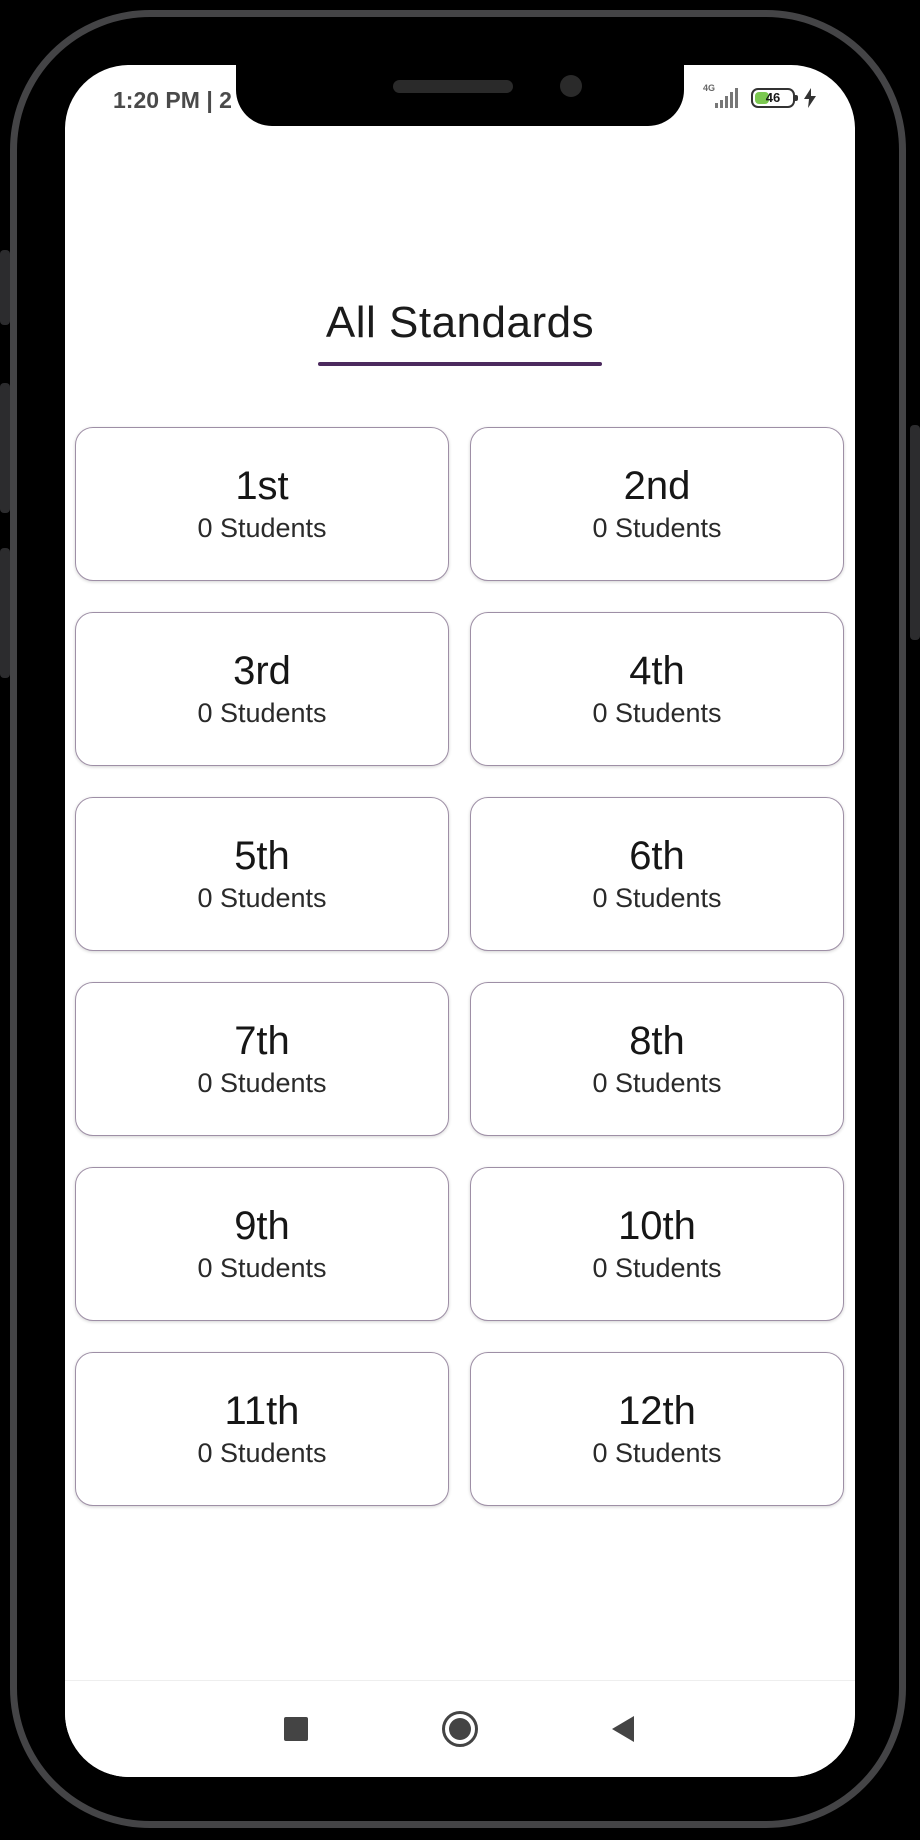 The image size is (920, 1840). What do you see at coordinates (657, 1411) in the screenshot?
I see `standard-name: 12th` at bounding box center [657, 1411].